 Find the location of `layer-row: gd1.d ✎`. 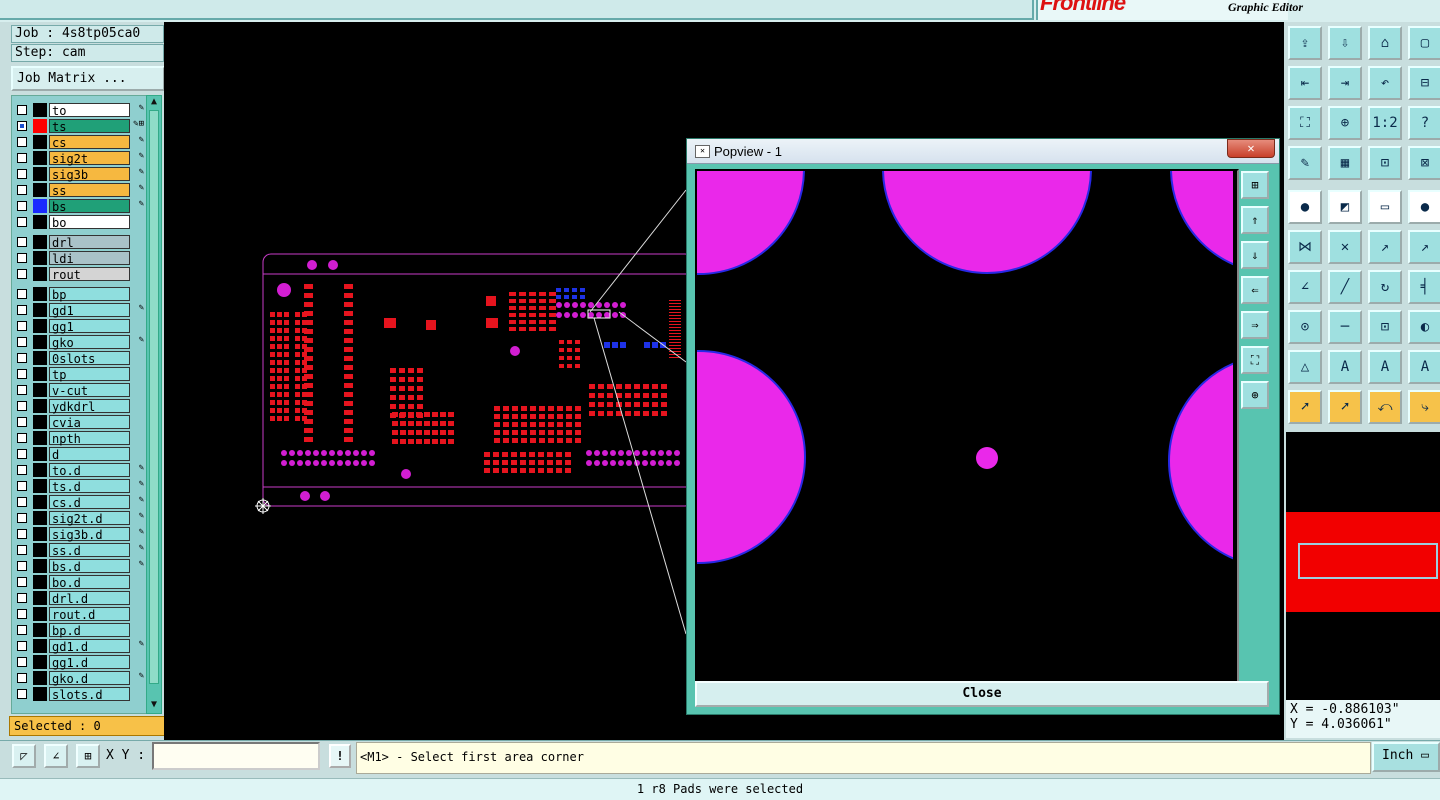

layer-row: gd1.d ✎ is located at coordinates (79, 646).